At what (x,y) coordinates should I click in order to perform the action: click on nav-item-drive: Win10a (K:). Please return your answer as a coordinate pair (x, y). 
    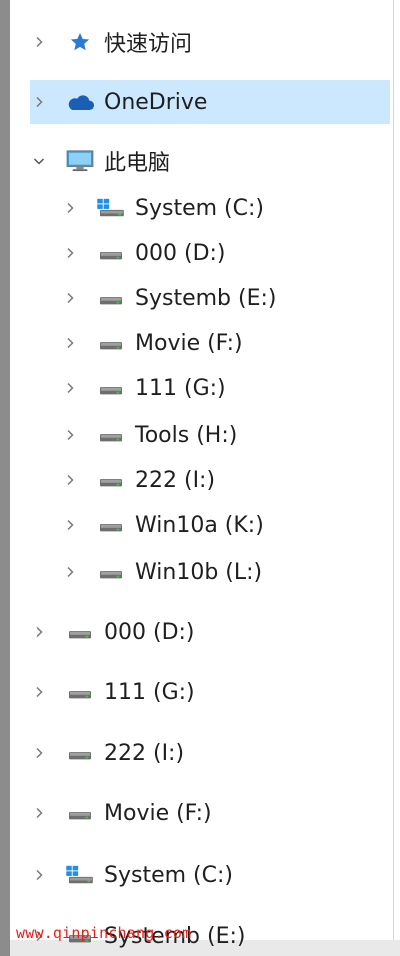
    Looking at the image, I should click on (226, 525).